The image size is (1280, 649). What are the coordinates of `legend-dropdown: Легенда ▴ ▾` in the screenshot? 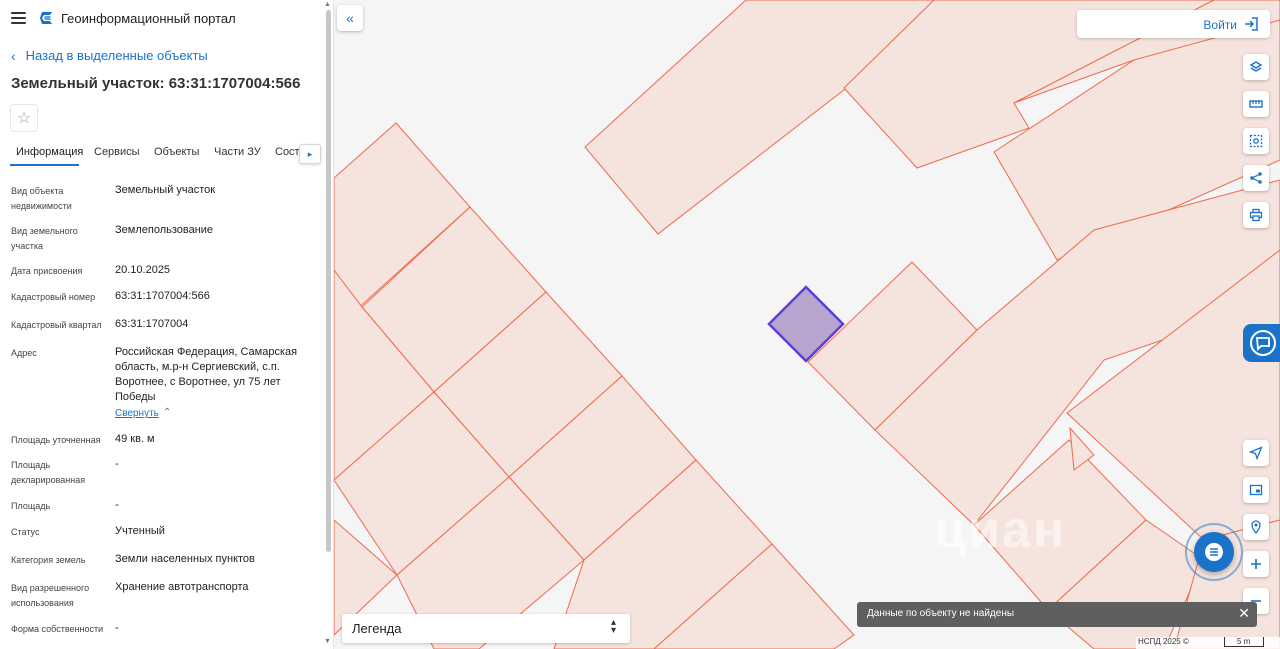 It's located at (486, 628).